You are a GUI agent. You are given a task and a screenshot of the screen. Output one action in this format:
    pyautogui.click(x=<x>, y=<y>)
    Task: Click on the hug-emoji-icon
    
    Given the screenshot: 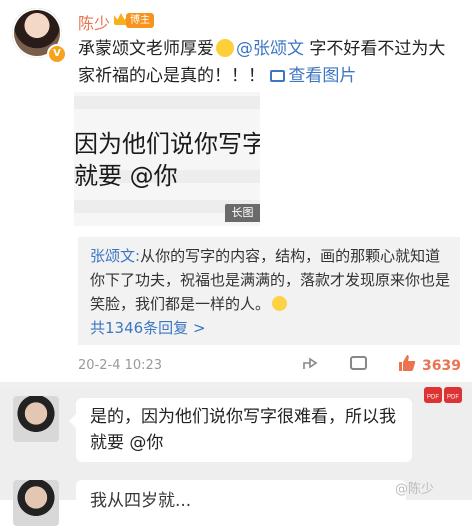 What is the action you would take?
    pyautogui.click(x=225, y=48)
    